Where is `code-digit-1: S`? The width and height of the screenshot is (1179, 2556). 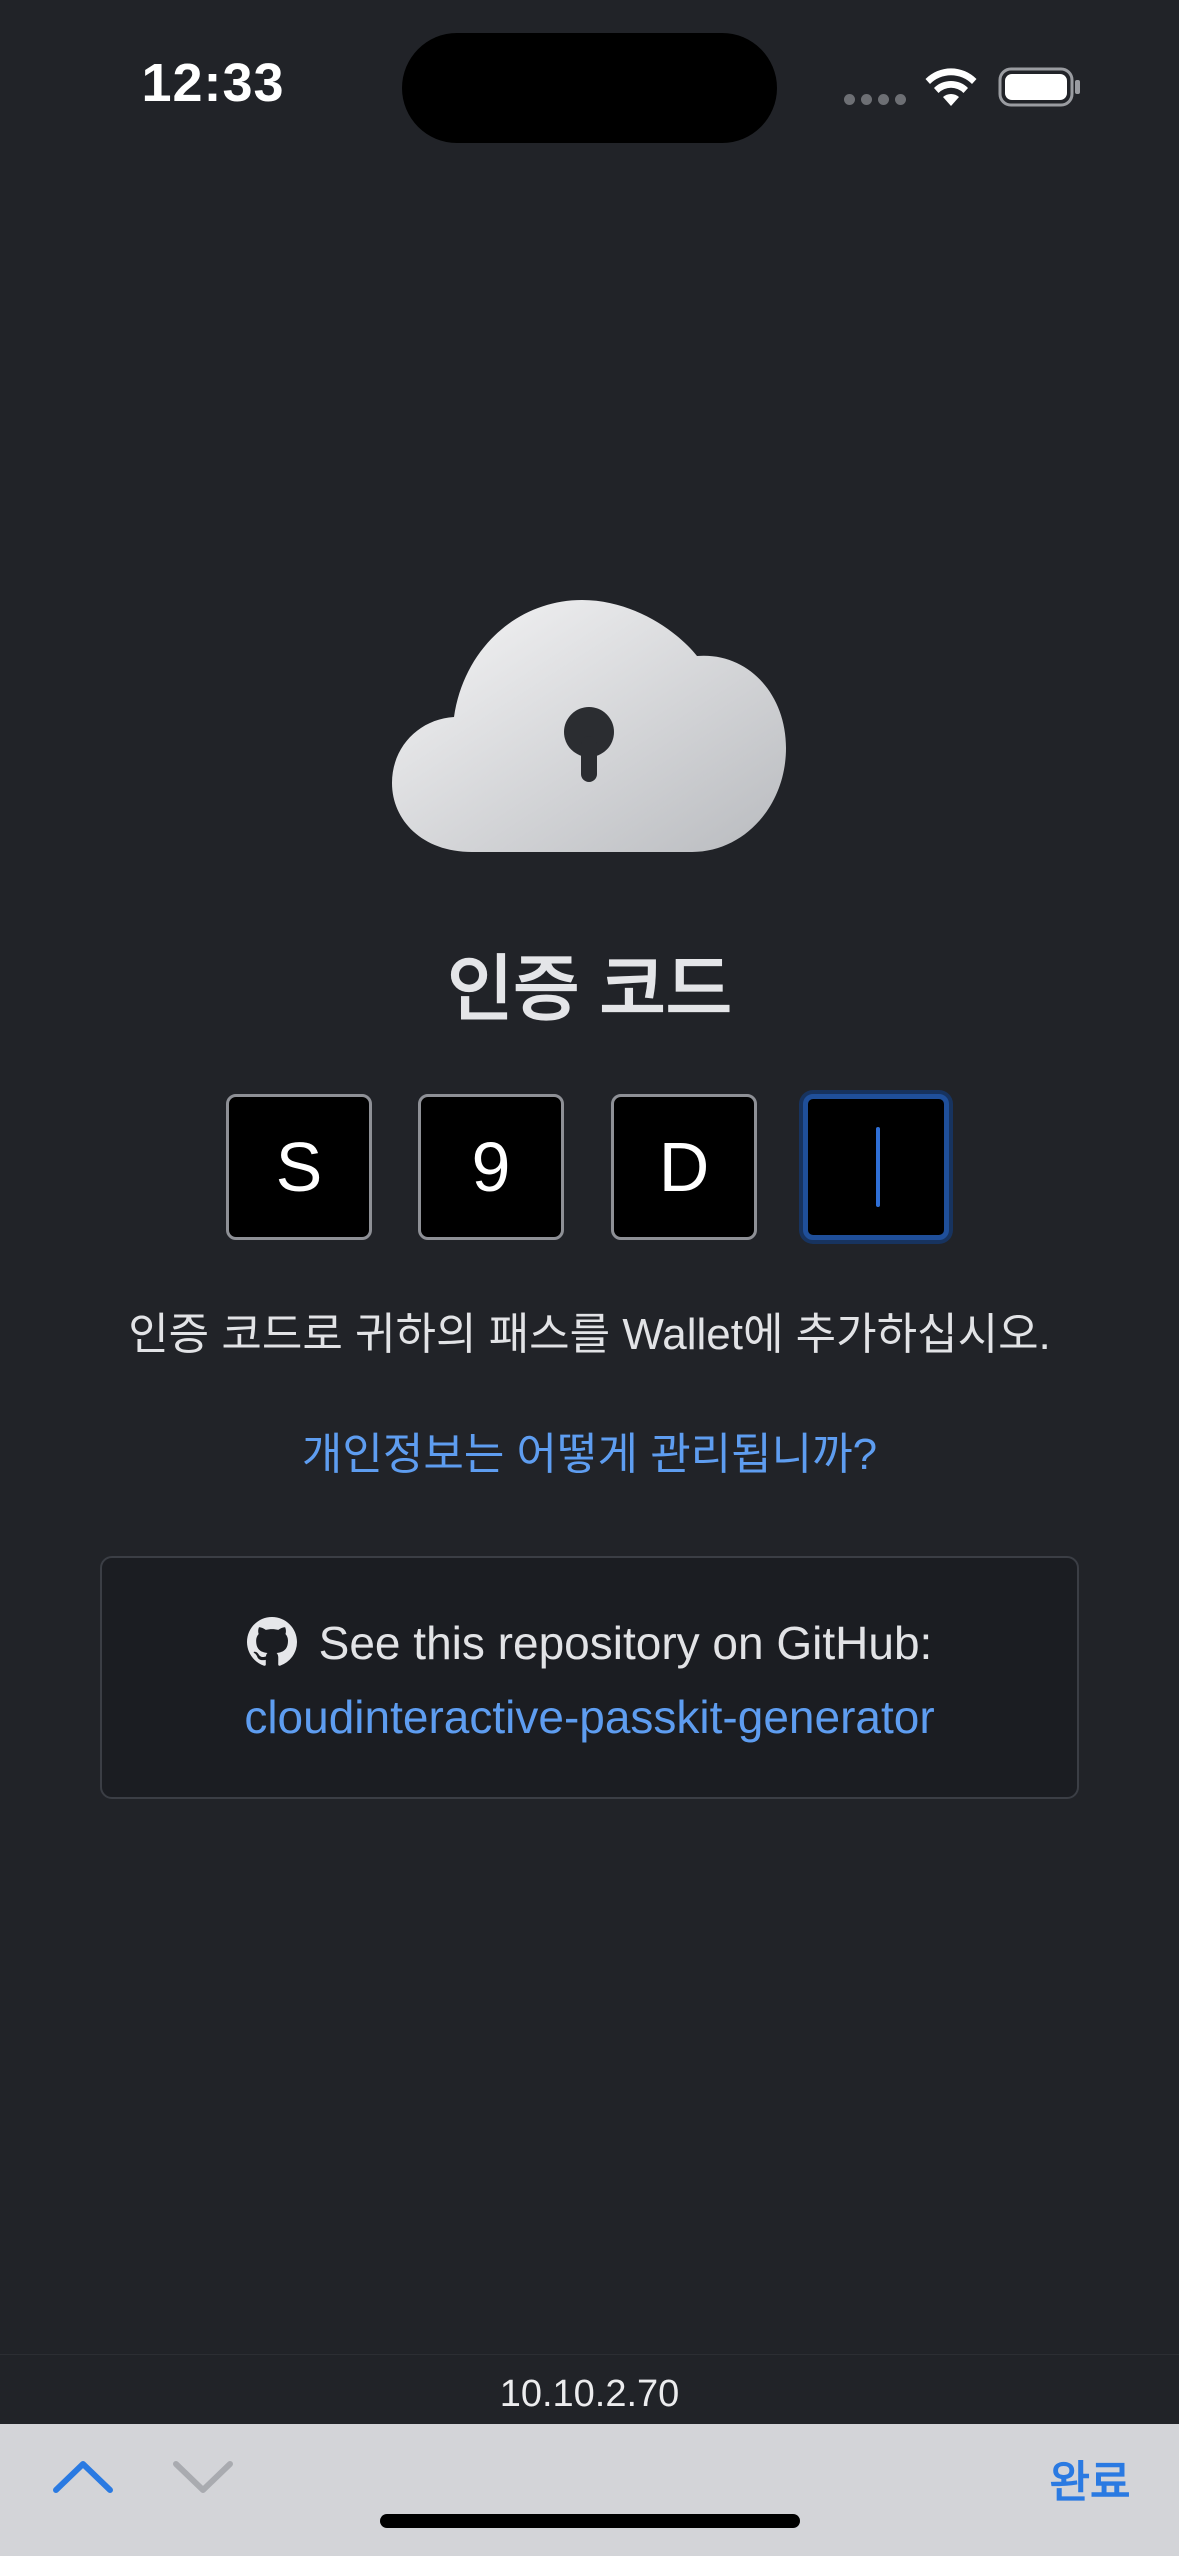
code-digit-1: S is located at coordinates (299, 1167).